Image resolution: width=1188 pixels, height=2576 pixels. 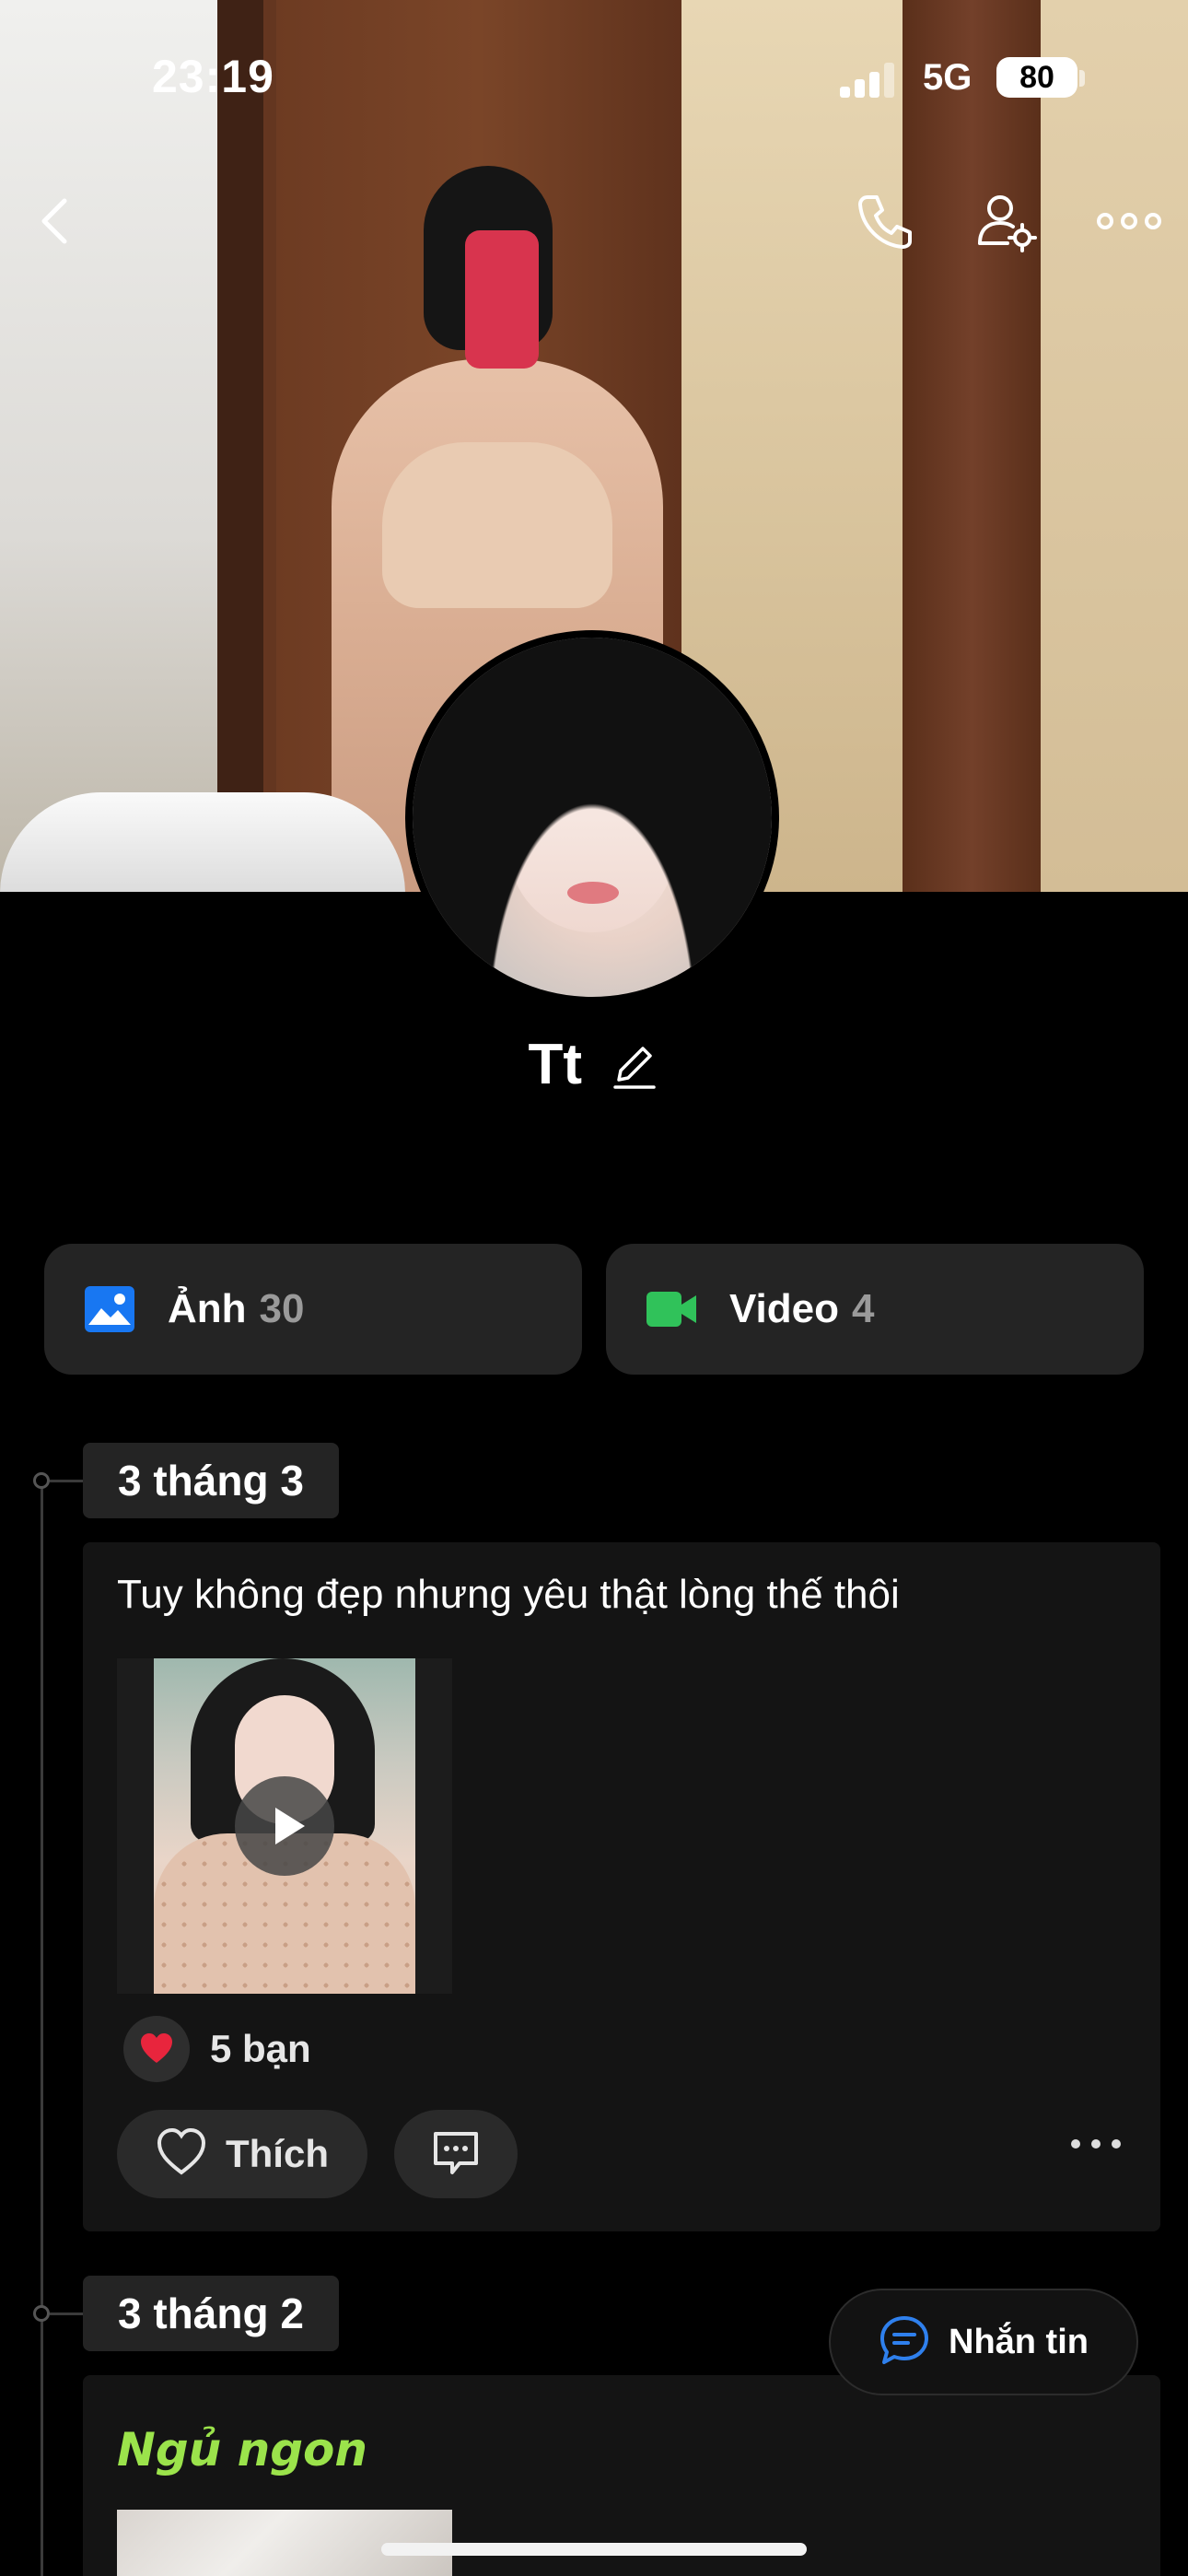 What do you see at coordinates (1096, 2138) in the screenshot?
I see `post-more-icon` at bounding box center [1096, 2138].